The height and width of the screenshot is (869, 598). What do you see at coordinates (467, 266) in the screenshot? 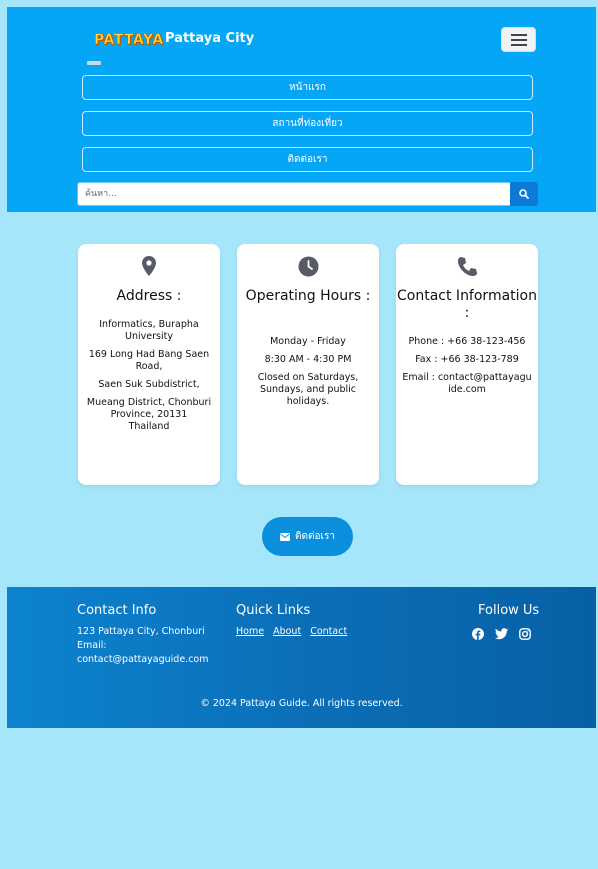
I see `phone-icon` at bounding box center [467, 266].